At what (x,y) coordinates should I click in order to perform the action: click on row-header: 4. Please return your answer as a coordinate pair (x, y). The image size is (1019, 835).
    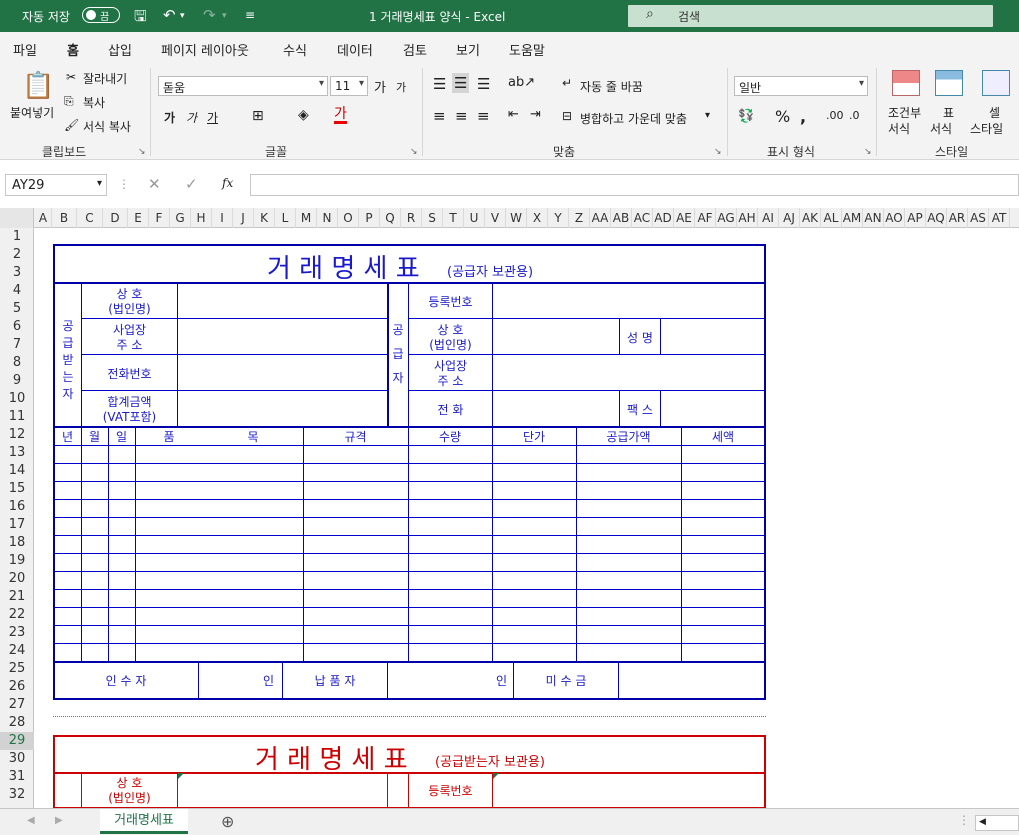
    Looking at the image, I should click on (17, 291).